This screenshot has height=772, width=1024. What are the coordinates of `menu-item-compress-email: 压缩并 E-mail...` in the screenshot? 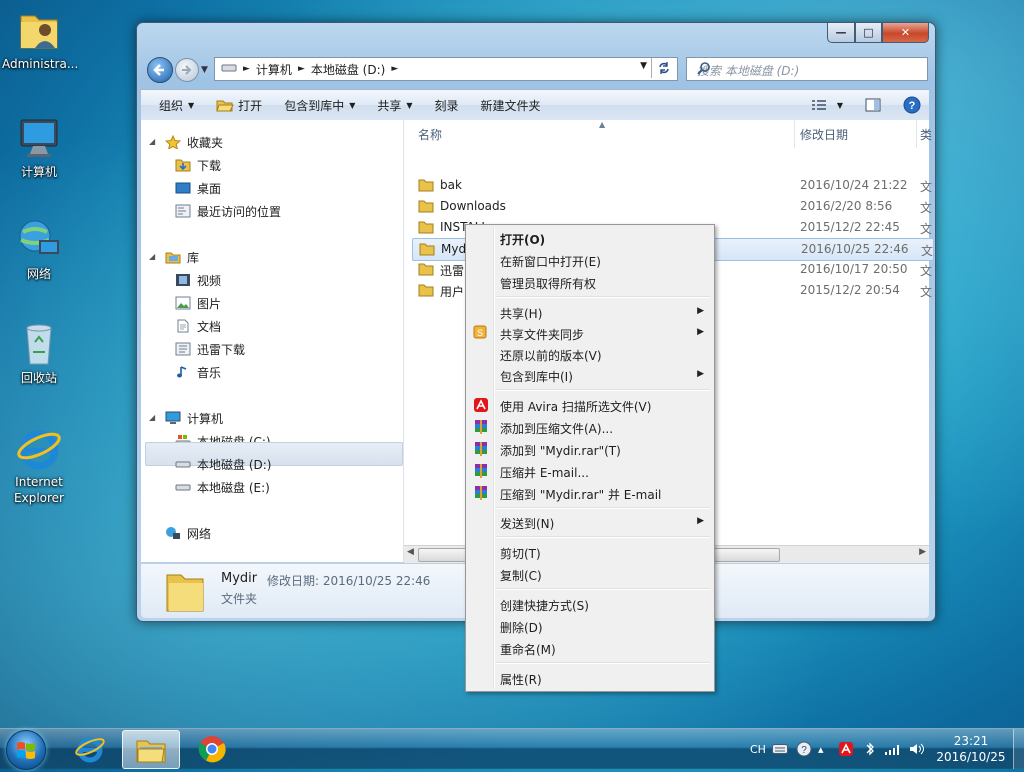 It's located at (590, 471).